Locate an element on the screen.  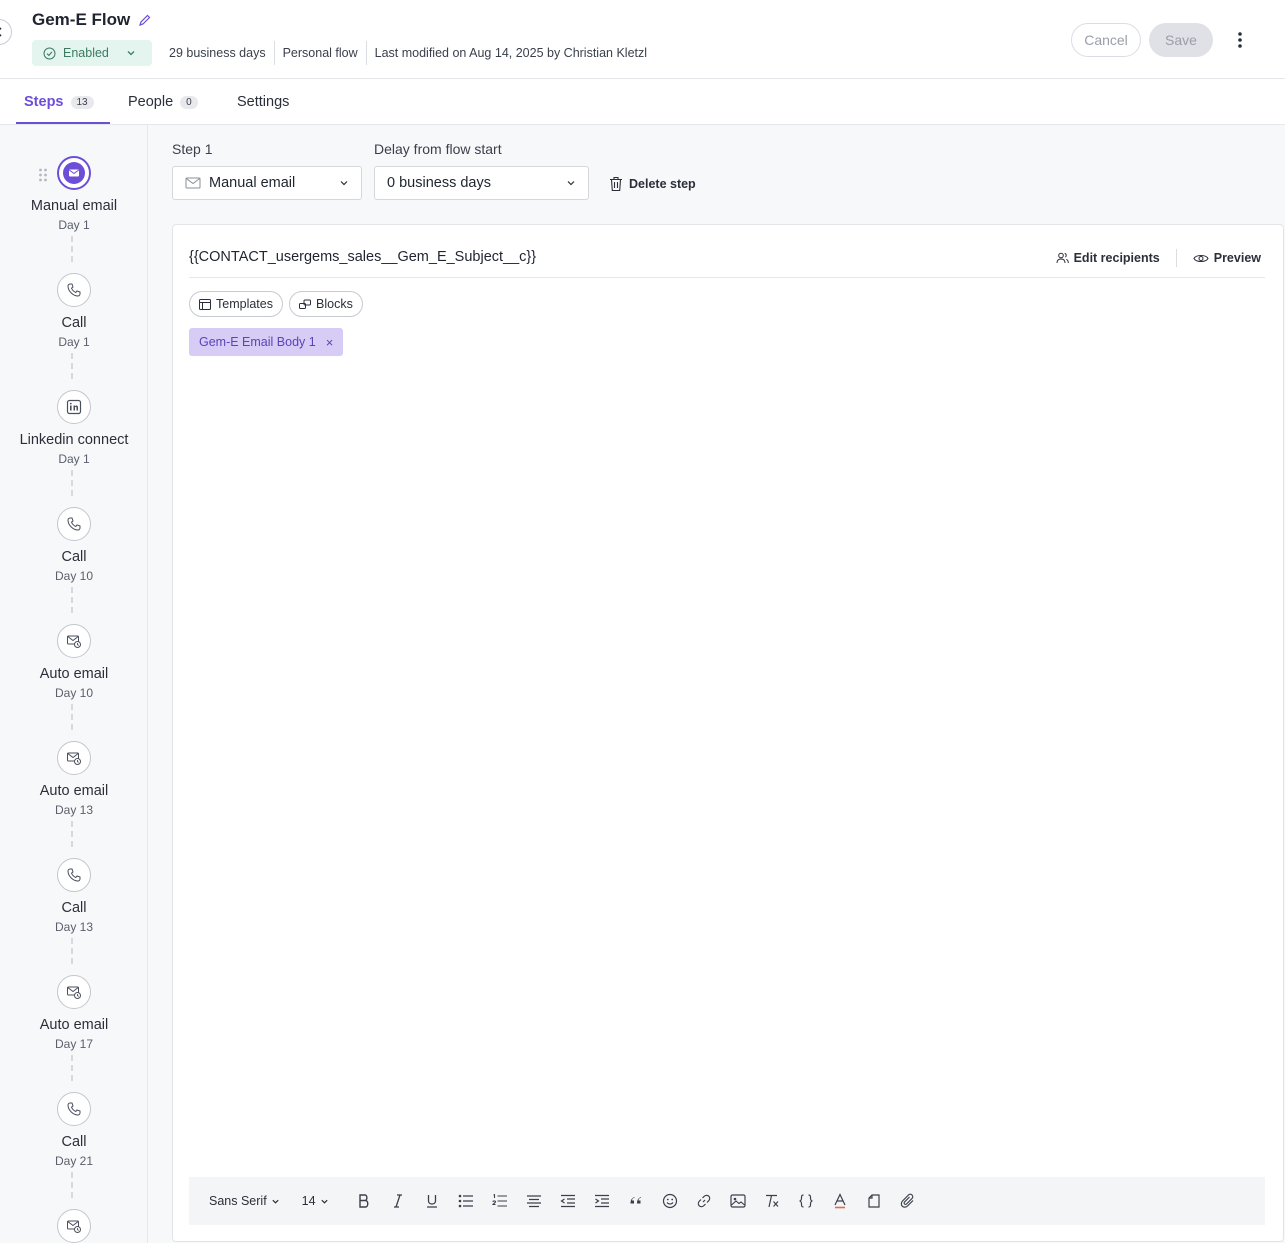
braces-icon is located at coordinates (806, 1201).